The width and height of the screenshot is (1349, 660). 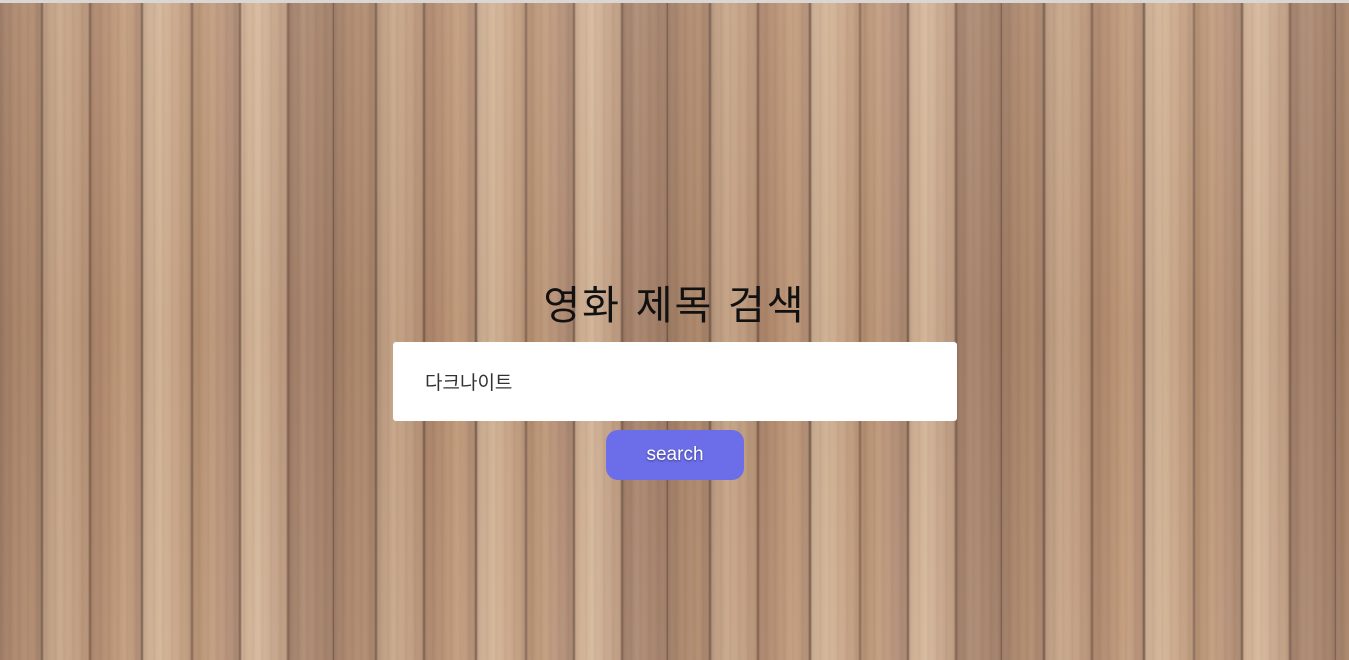 I want to click on page-title: 영화 제목 검색, so click(x=674, y=306).